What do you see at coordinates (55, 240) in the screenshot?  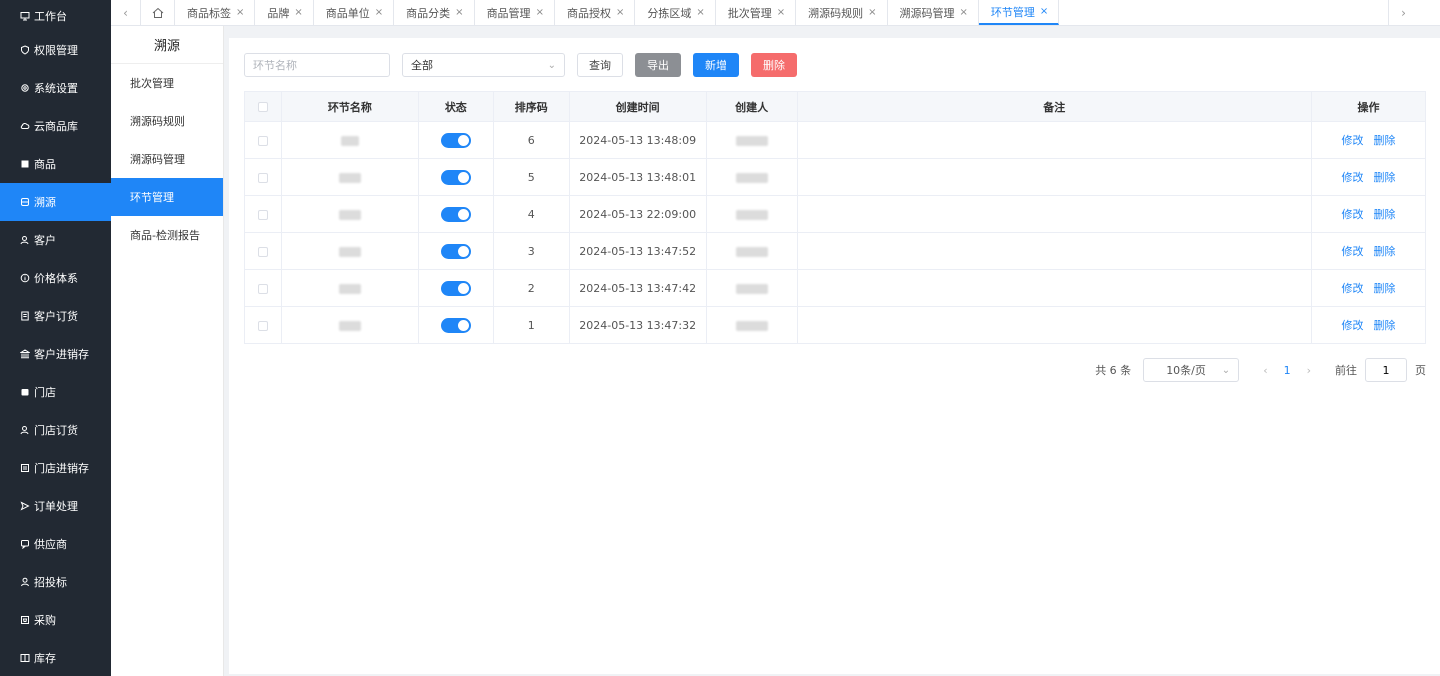 I see `sidebar-item: 客户` at bounding box center [55, 240].